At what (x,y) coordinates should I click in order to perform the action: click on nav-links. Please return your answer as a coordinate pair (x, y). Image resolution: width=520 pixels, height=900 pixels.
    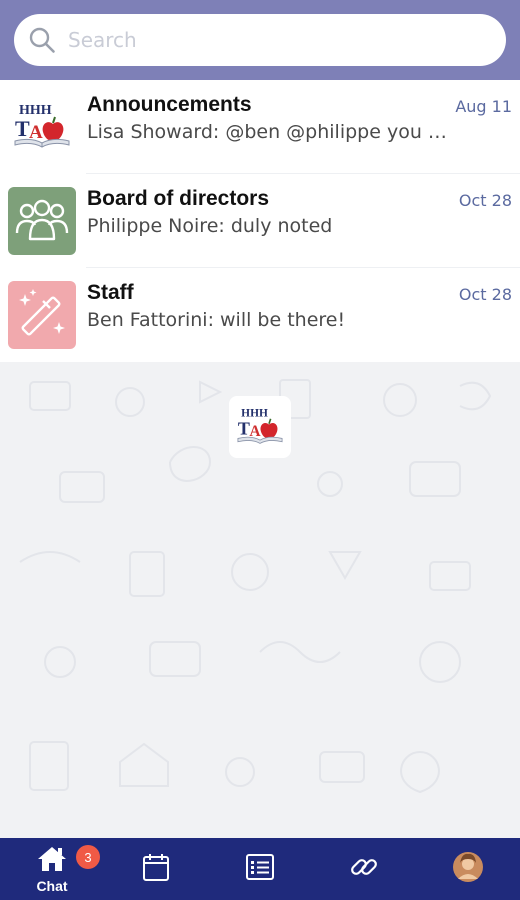
    Looking at the image, I should click on (364, 869).